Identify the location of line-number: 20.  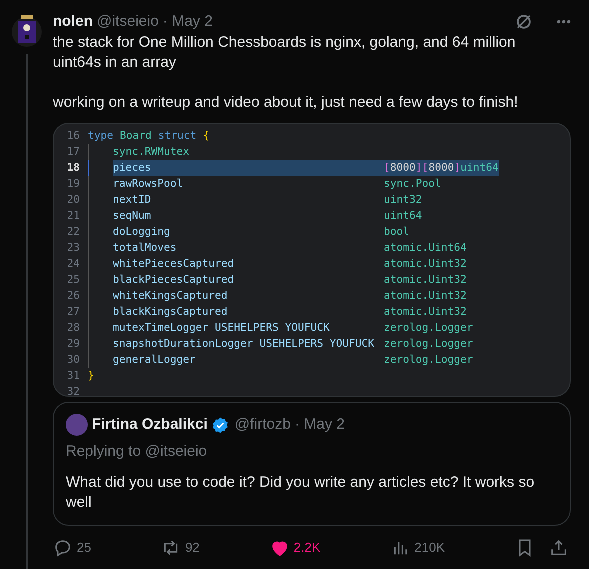
(73, 200).